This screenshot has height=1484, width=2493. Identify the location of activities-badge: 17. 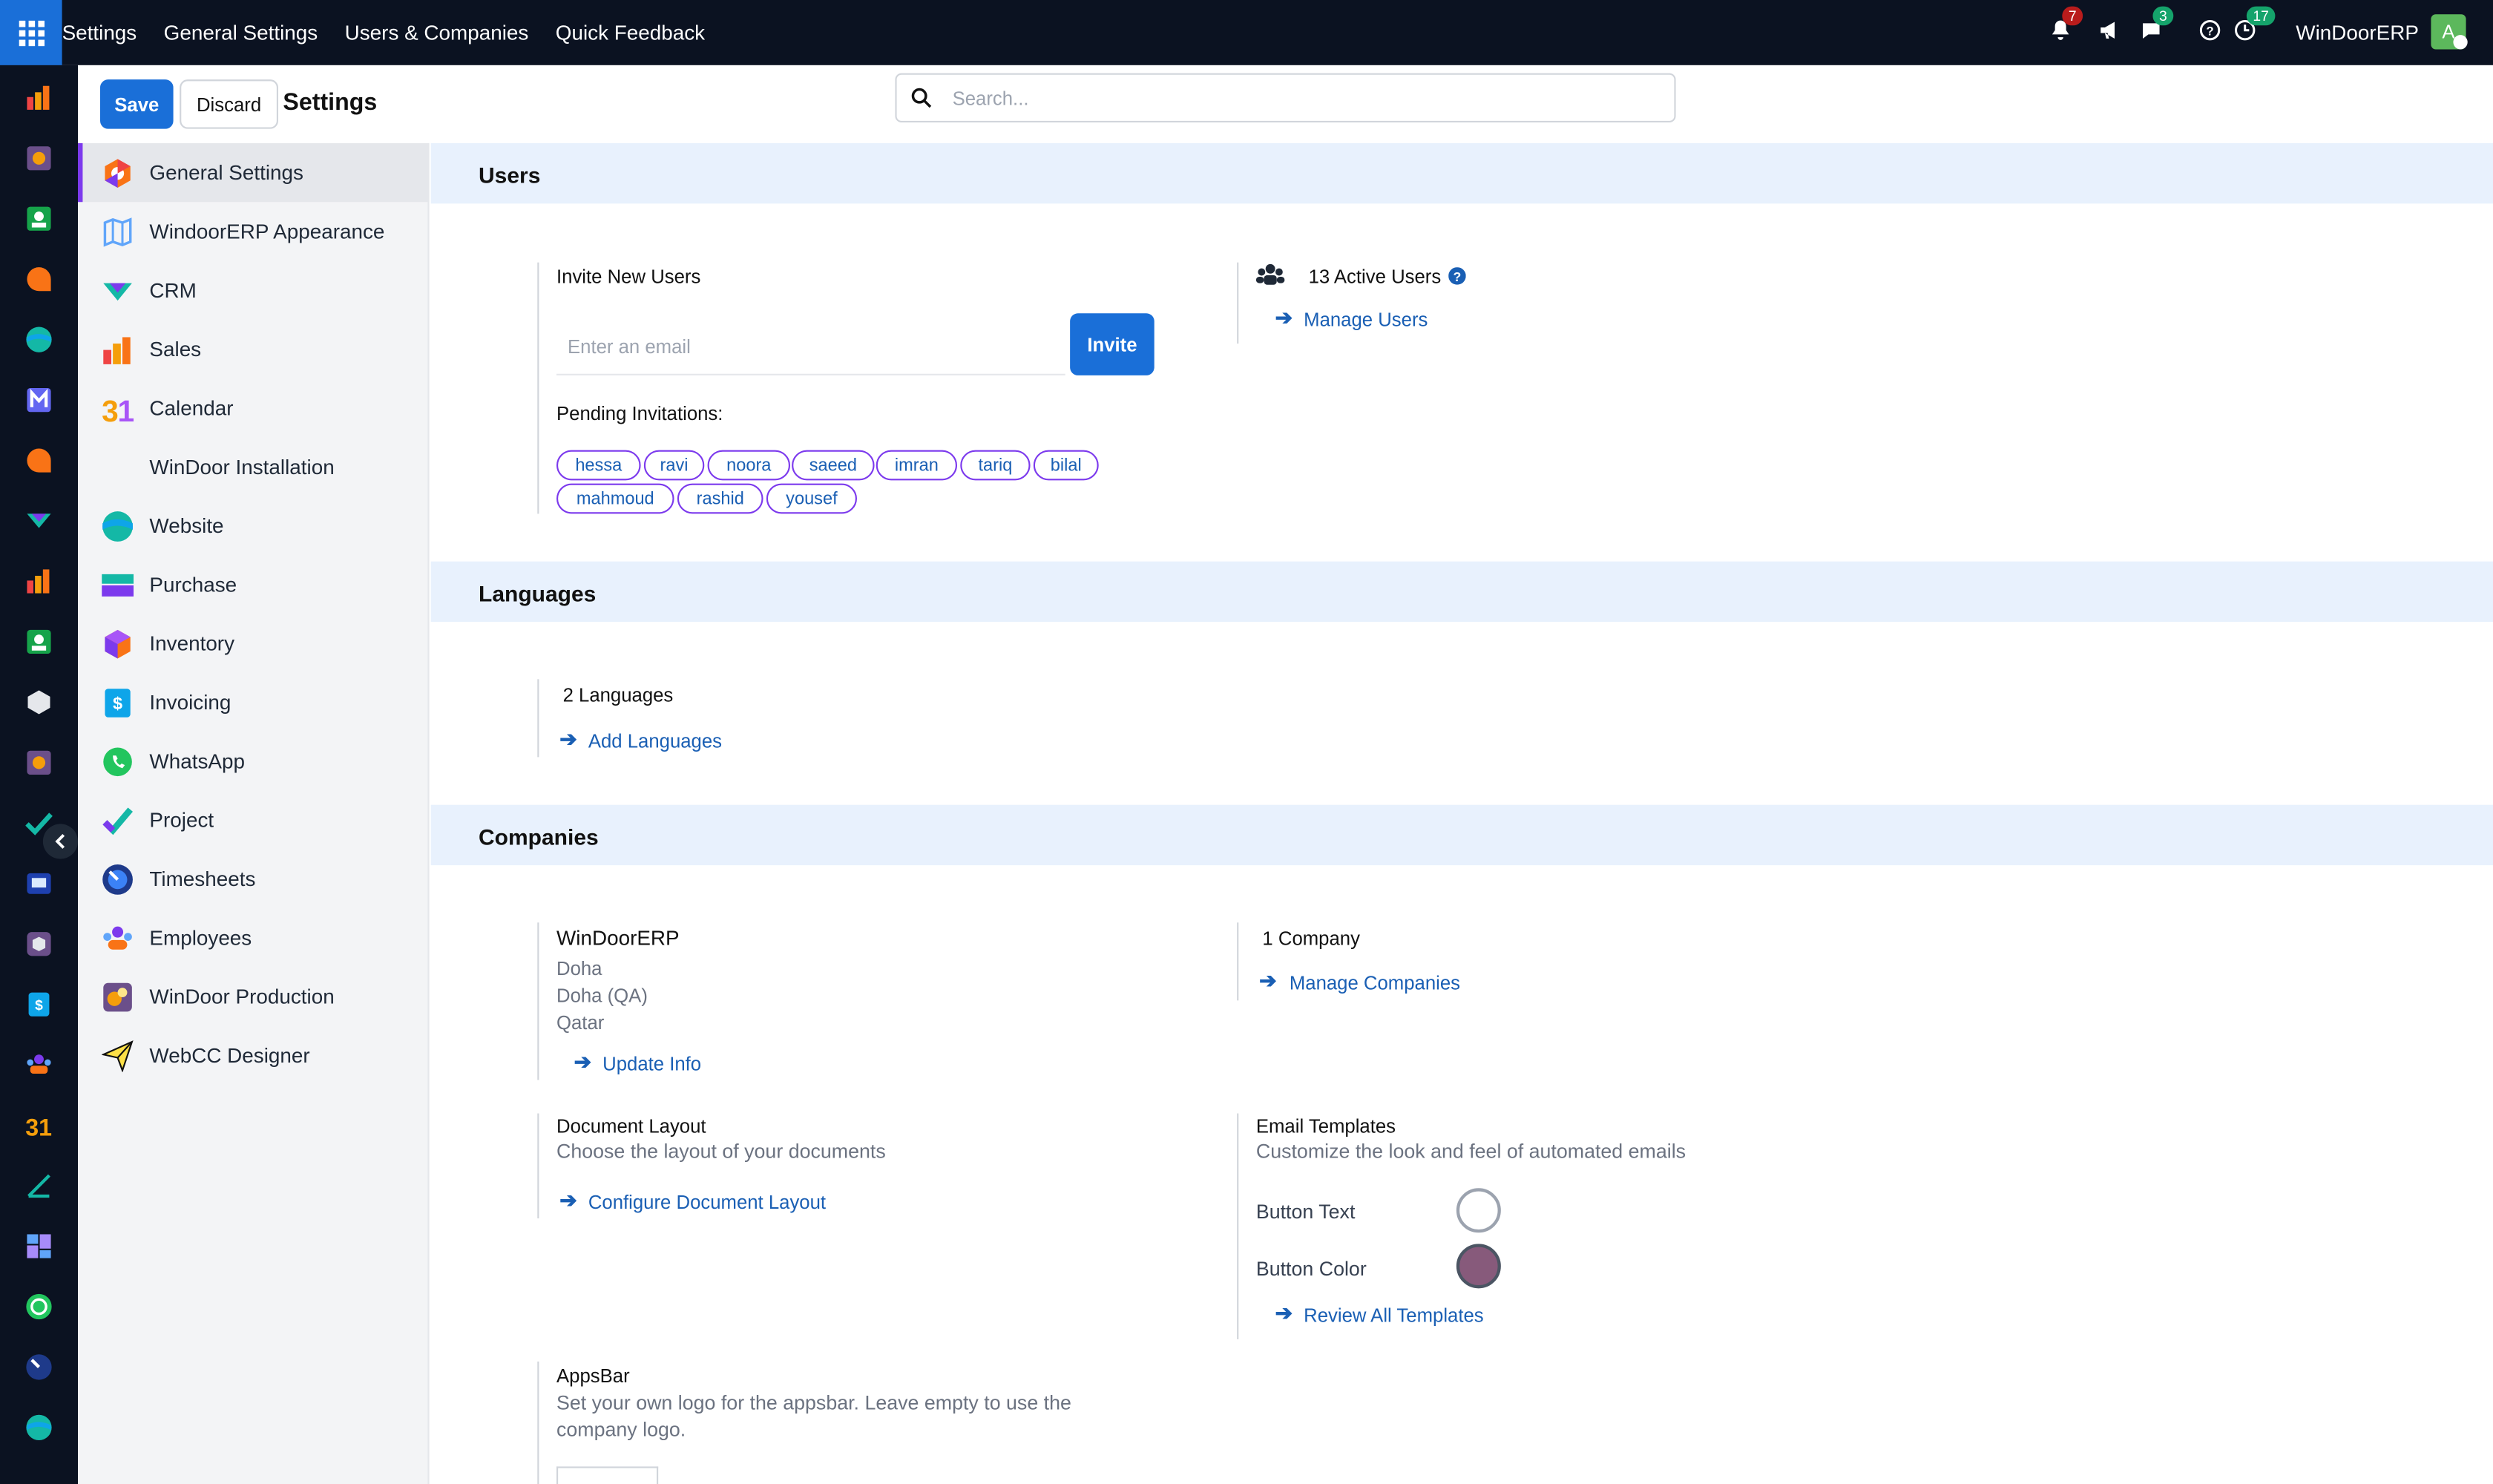
(2261, 16).